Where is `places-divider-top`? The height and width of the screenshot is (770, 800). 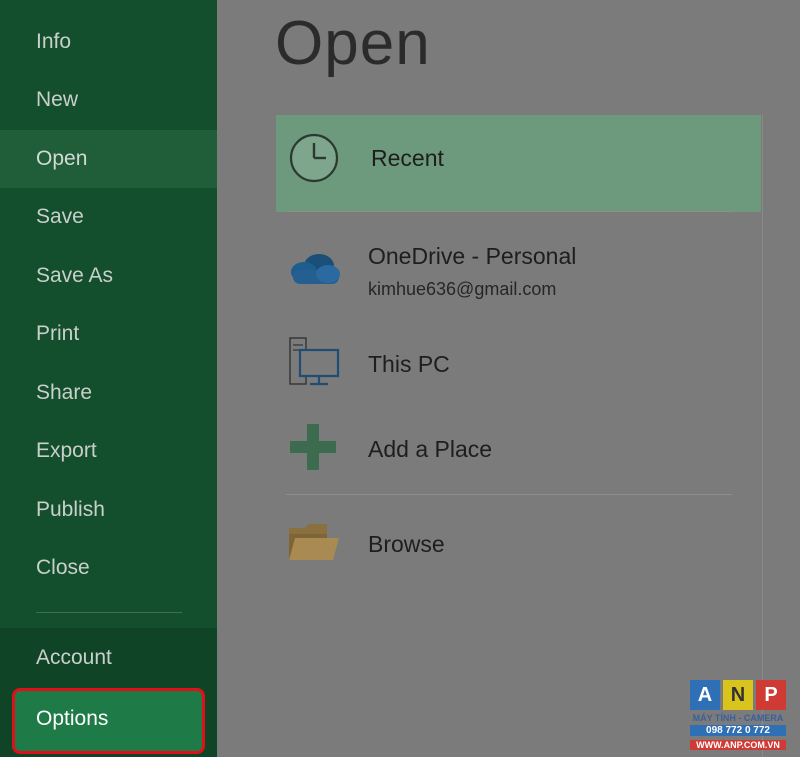
places-divider-top is located at coordinates (509, 211).